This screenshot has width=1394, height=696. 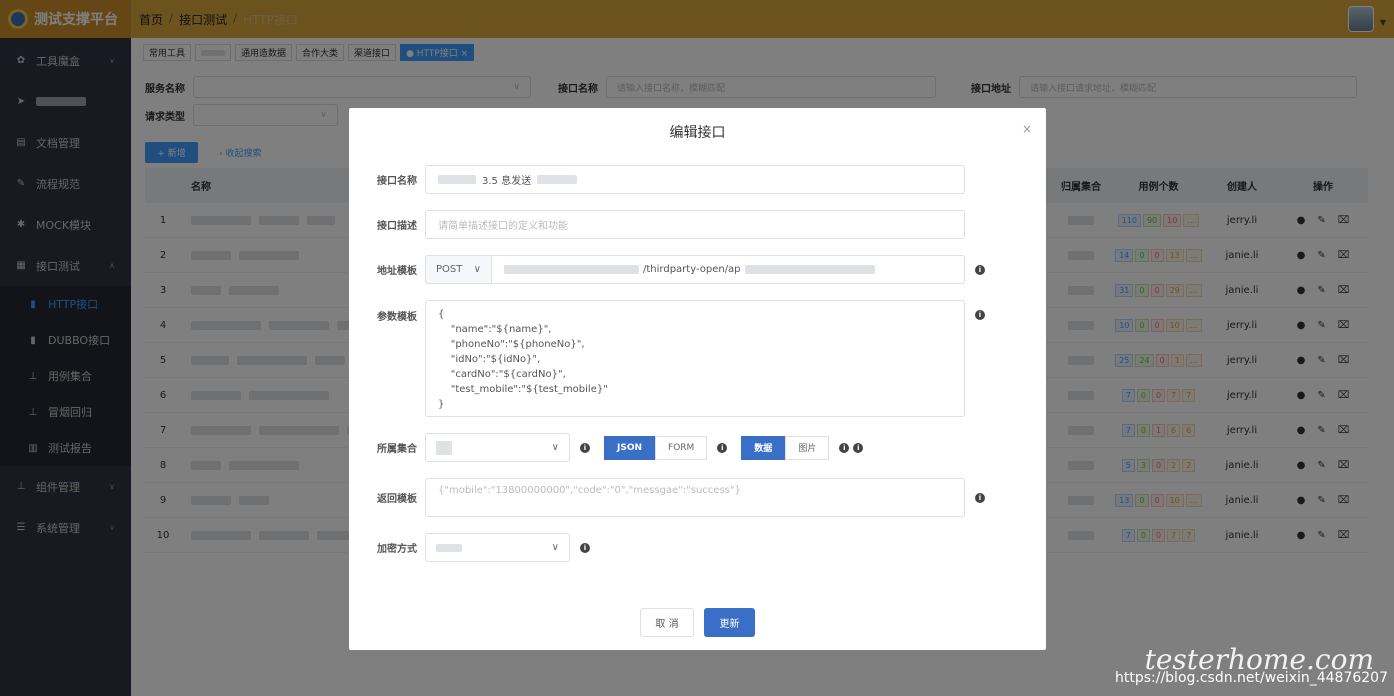 I want to click on field-addr: 地址模板 POST ∨ /thirdparty-open/ap i, so click(x=697, y=269).